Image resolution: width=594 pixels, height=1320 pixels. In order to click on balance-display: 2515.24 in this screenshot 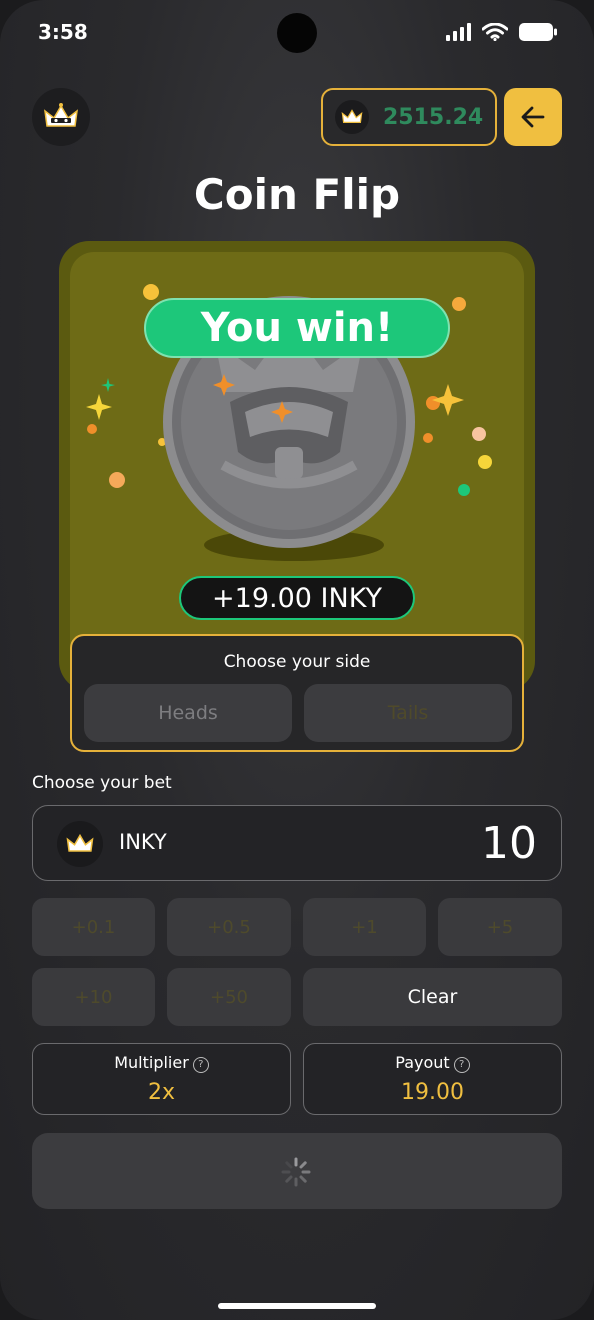, I will do `click(409, 117)`.